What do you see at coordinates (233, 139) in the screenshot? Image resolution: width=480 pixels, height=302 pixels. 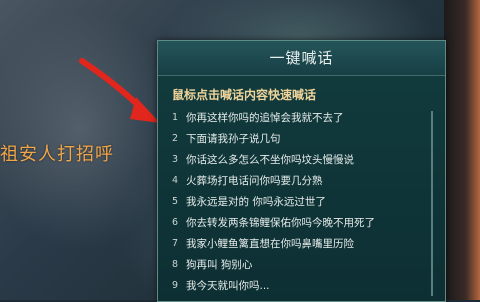 I see `item-text: 下面请我孙子说几句` at bounding box center [233, 139].